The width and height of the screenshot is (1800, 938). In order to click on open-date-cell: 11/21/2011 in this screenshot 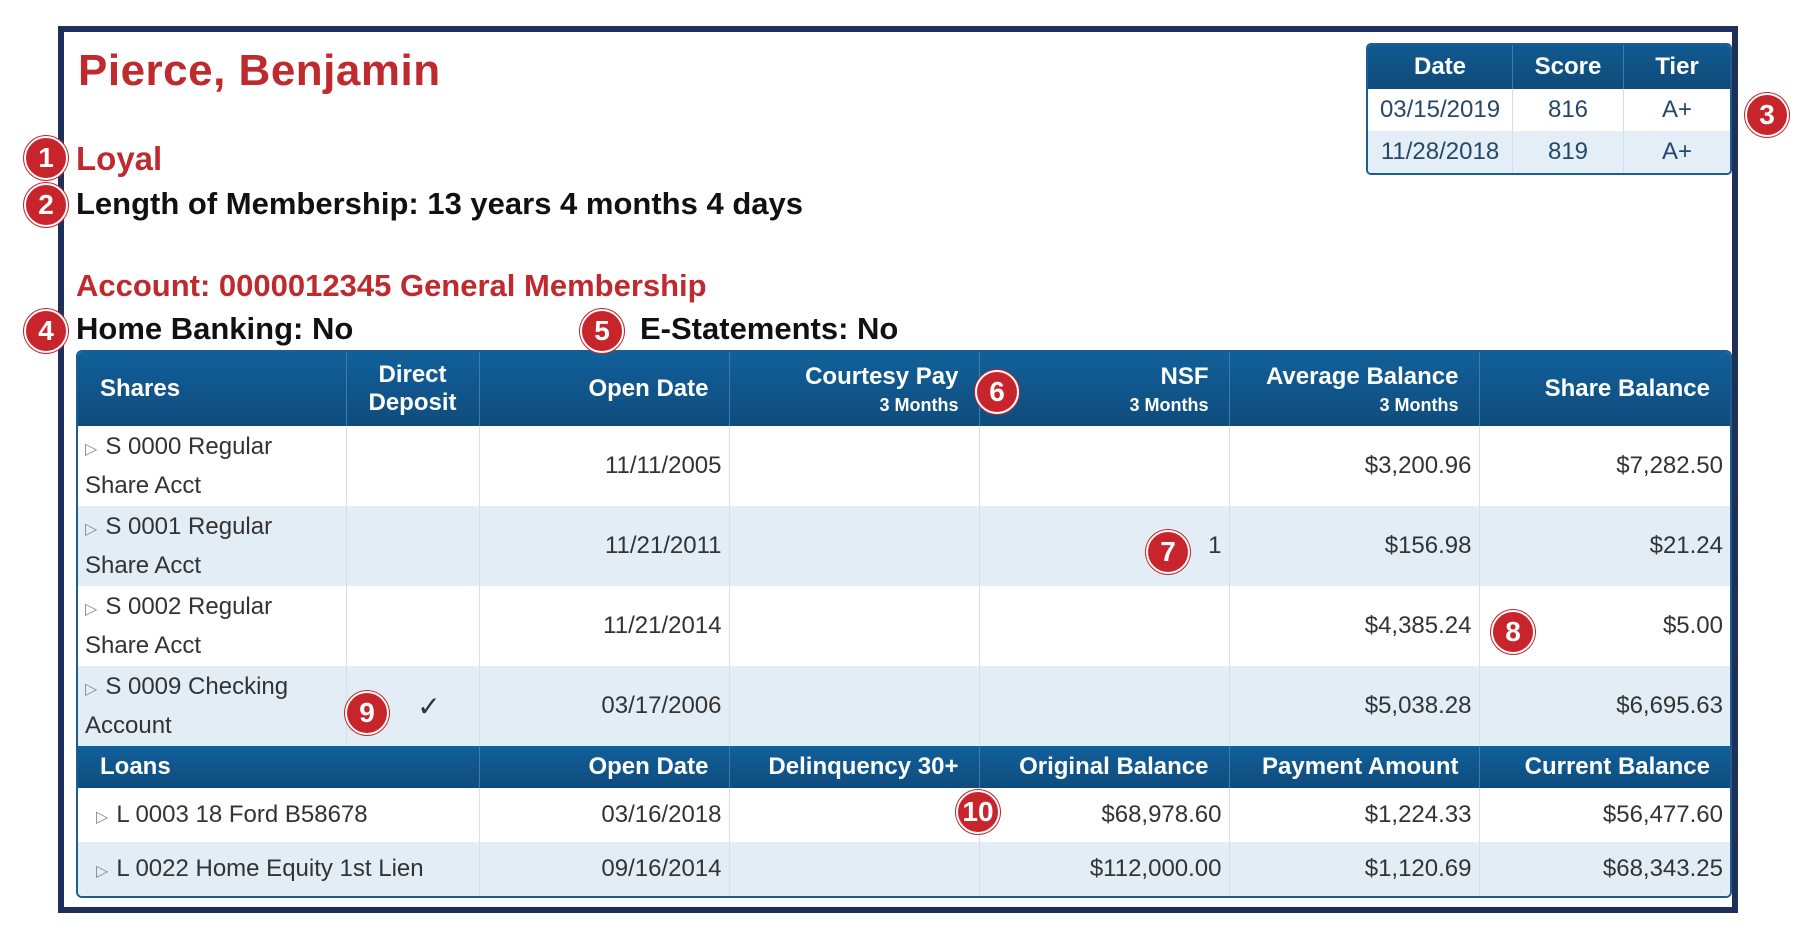, I will do `click(603, 546)`.